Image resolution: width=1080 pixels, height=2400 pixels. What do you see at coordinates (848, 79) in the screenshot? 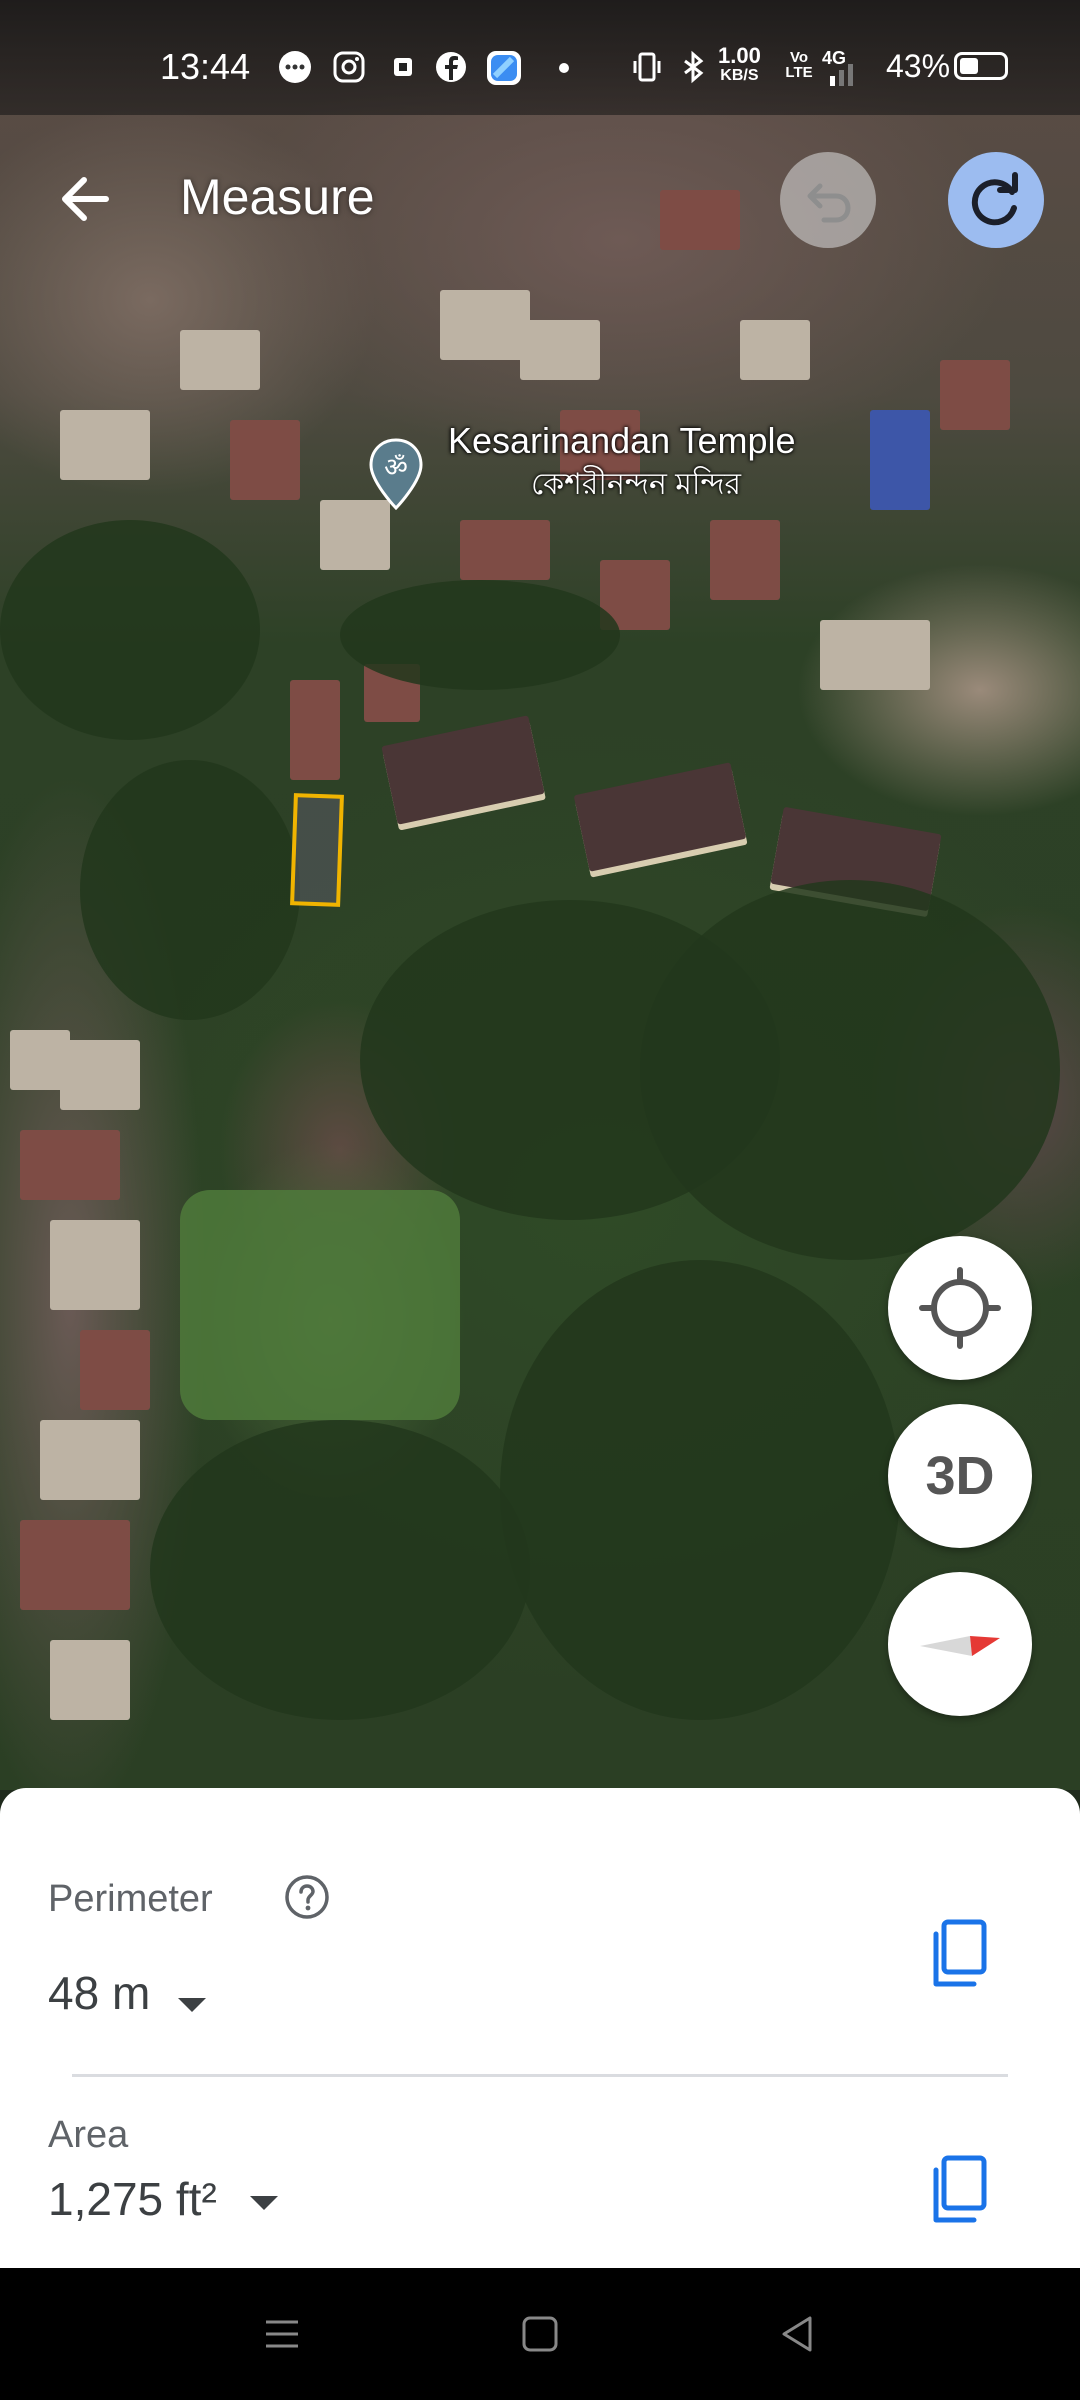
I see `signal-icon` at bounding box center [848, 79].